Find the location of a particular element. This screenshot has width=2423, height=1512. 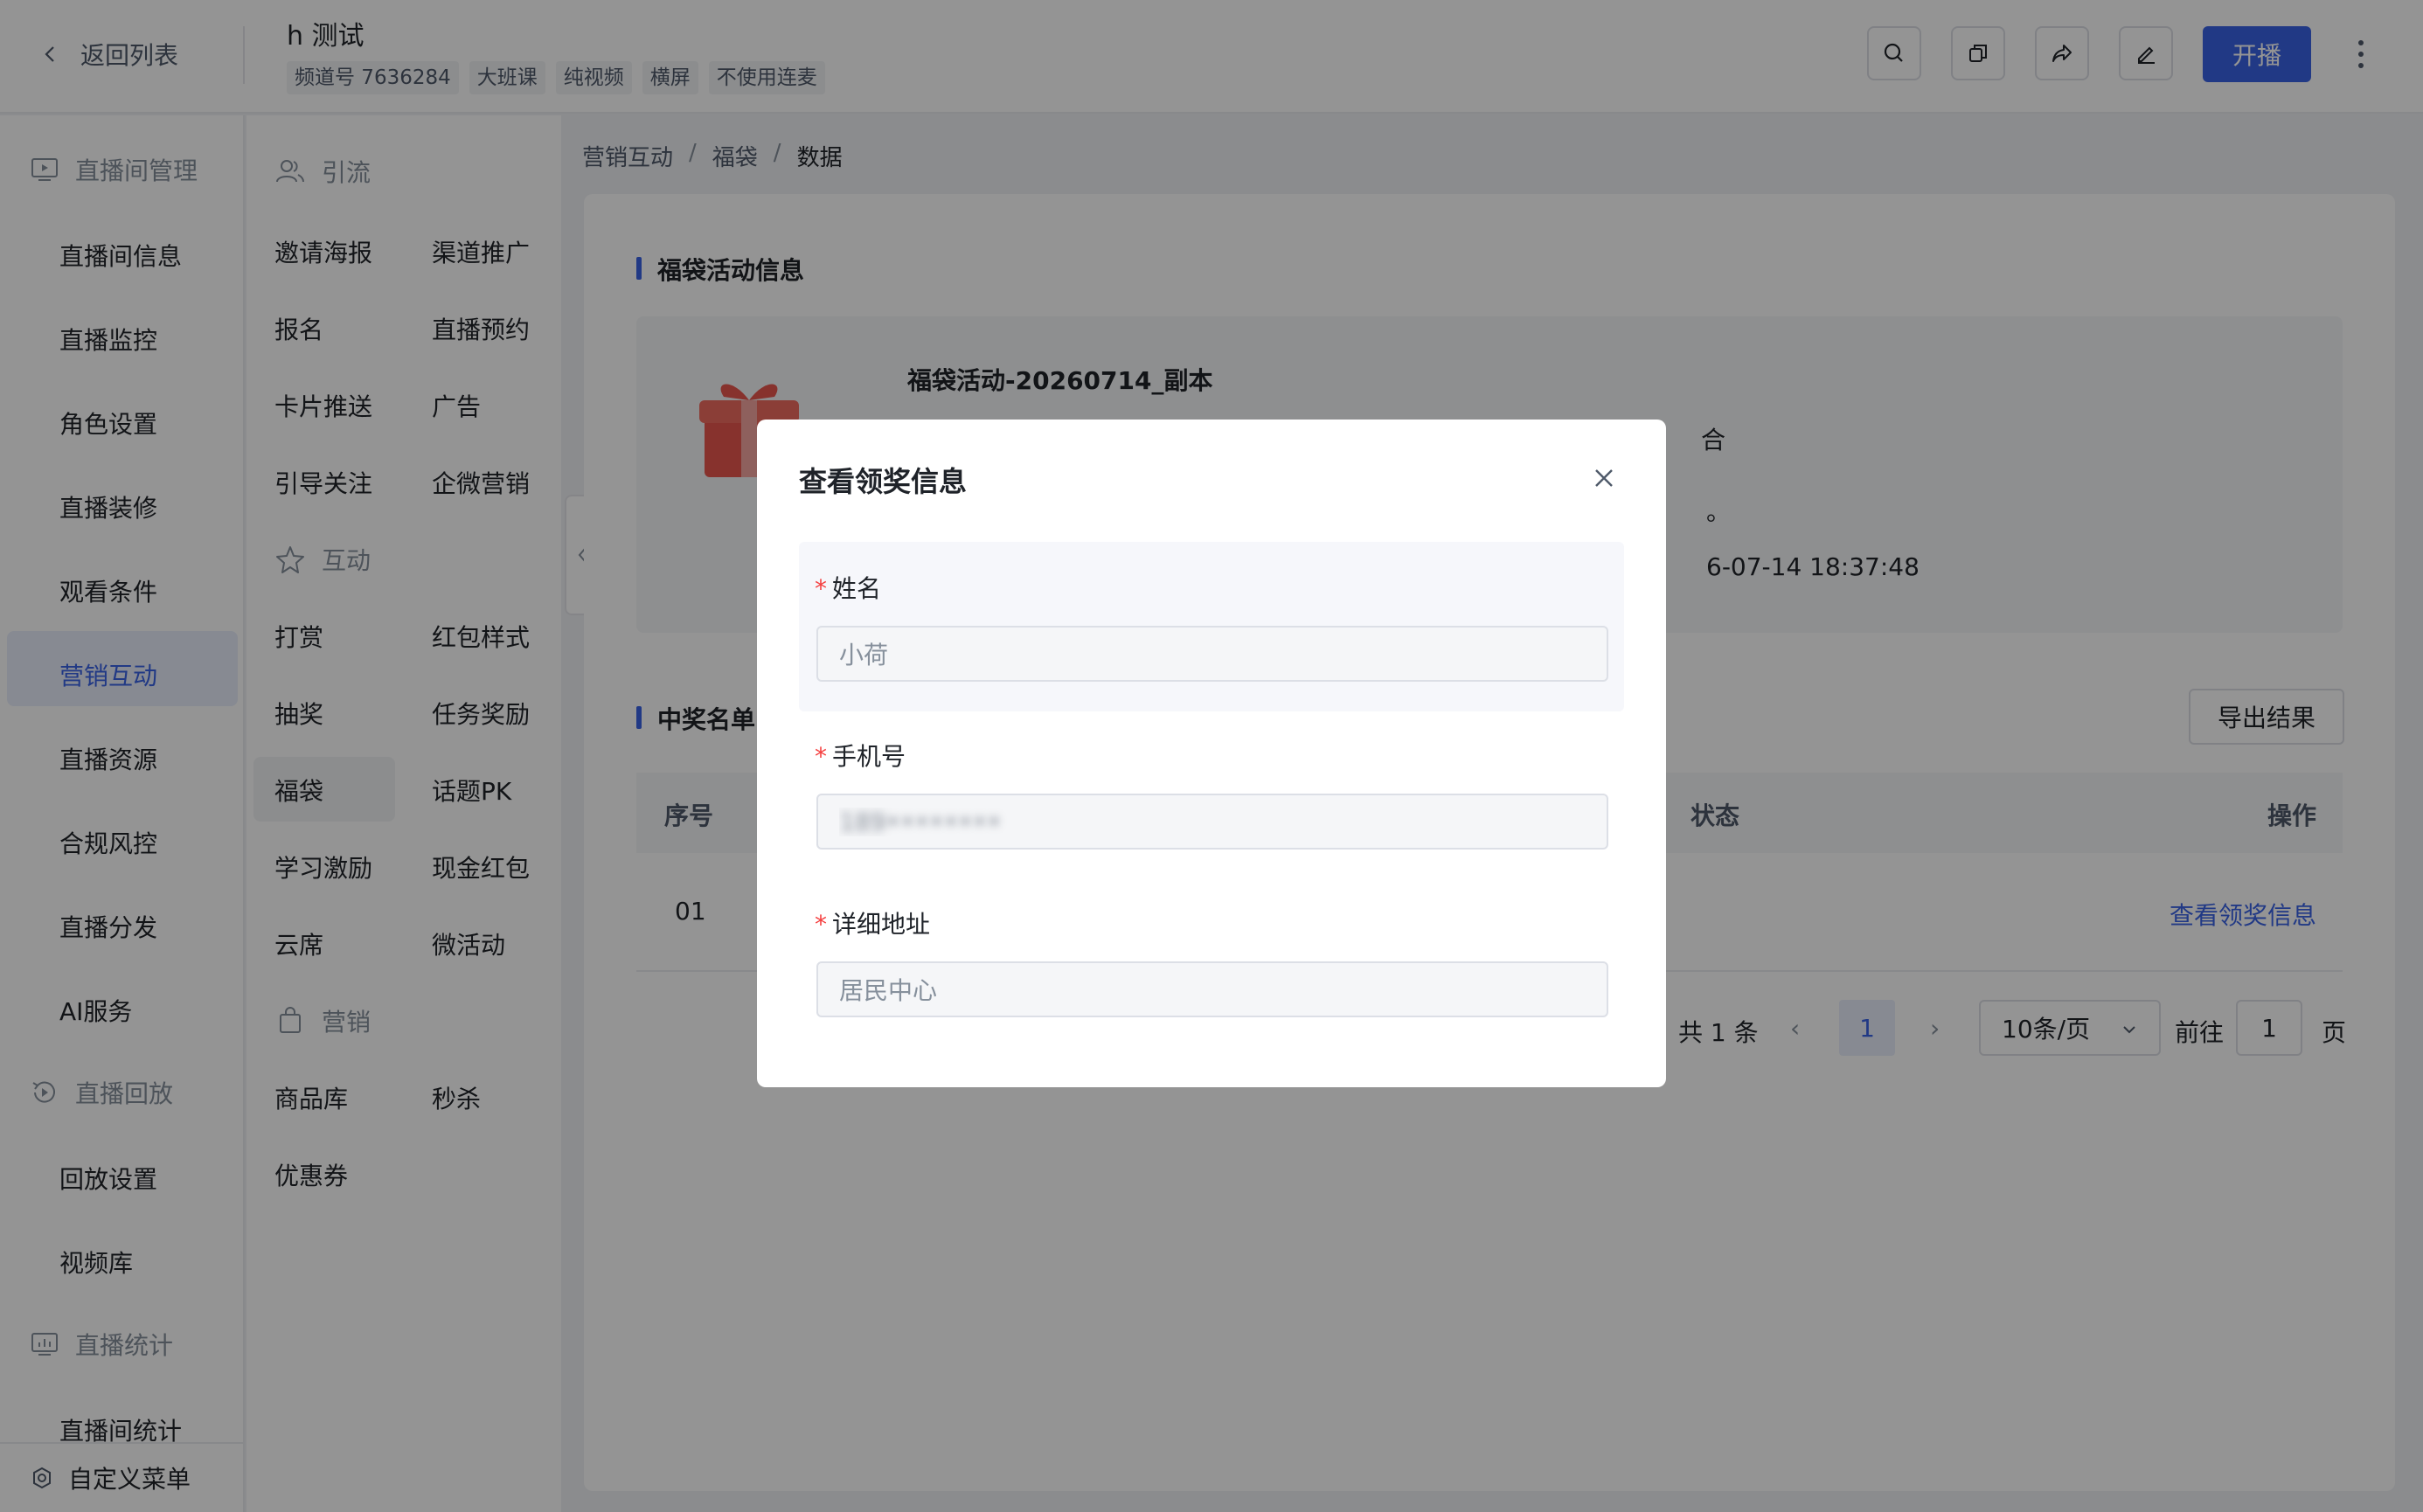

name-field is located at coordinates (1212, 654).